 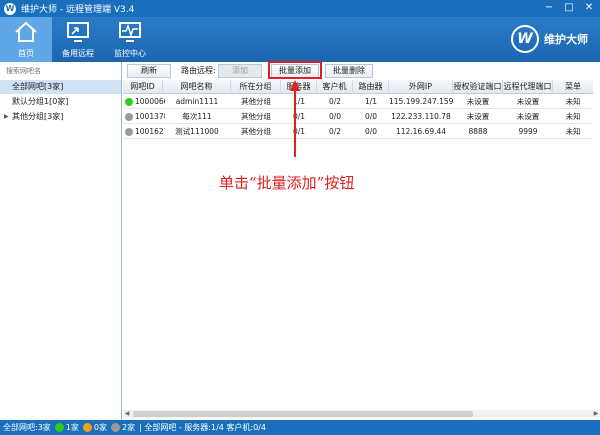 What do you see at coordinates (26, 31) in the screenshot?
I see `home-icon` at bounding box center [26, 31].